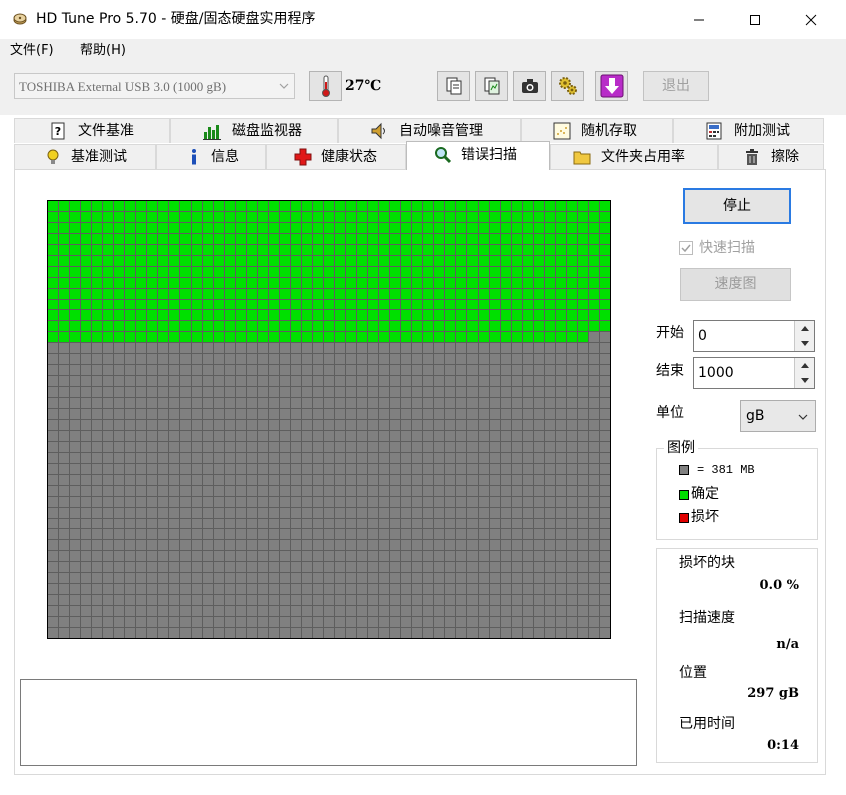  Describe the element at coordinates (735, 284) in the screenshot. I see `speed-map-button: 速度图` at that location.